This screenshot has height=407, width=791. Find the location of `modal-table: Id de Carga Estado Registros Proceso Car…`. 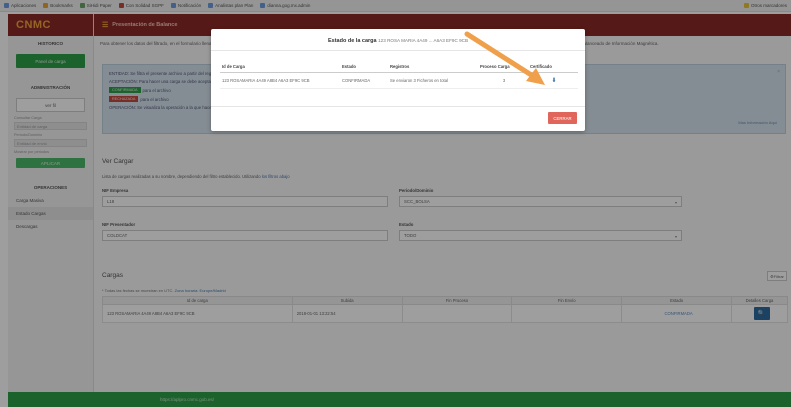

modal-table: Id de Carga Estado Registros Proceso Car… is located at coordinates (399, 75).